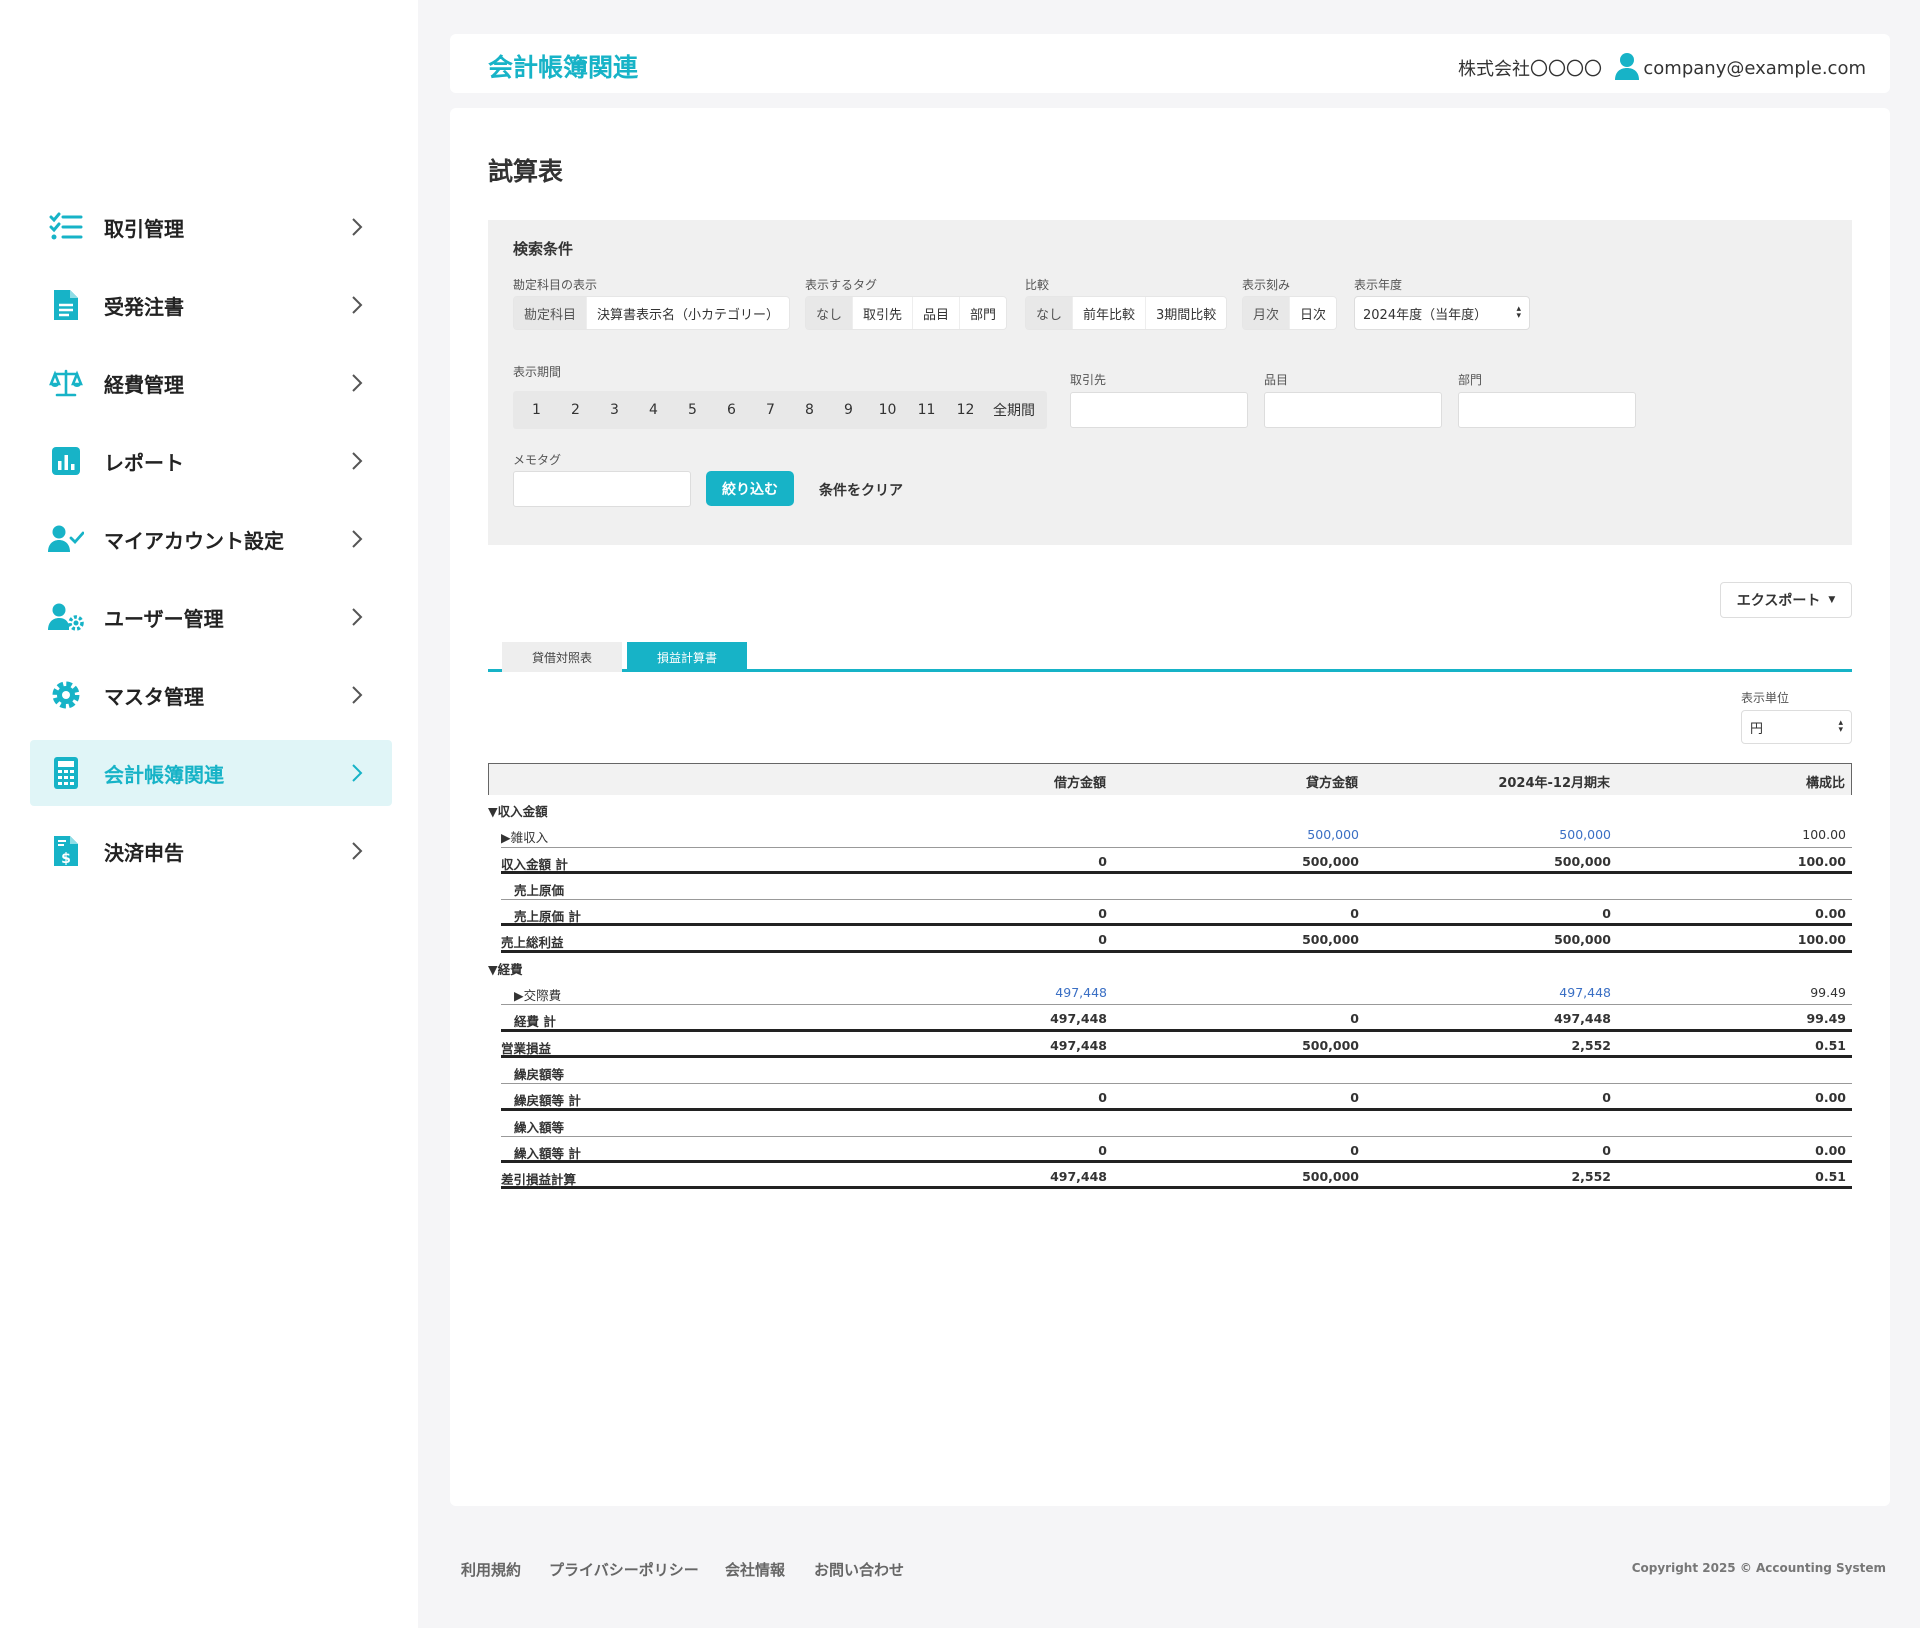  I want to click on tag-option-none: なし, so click(830, 313).